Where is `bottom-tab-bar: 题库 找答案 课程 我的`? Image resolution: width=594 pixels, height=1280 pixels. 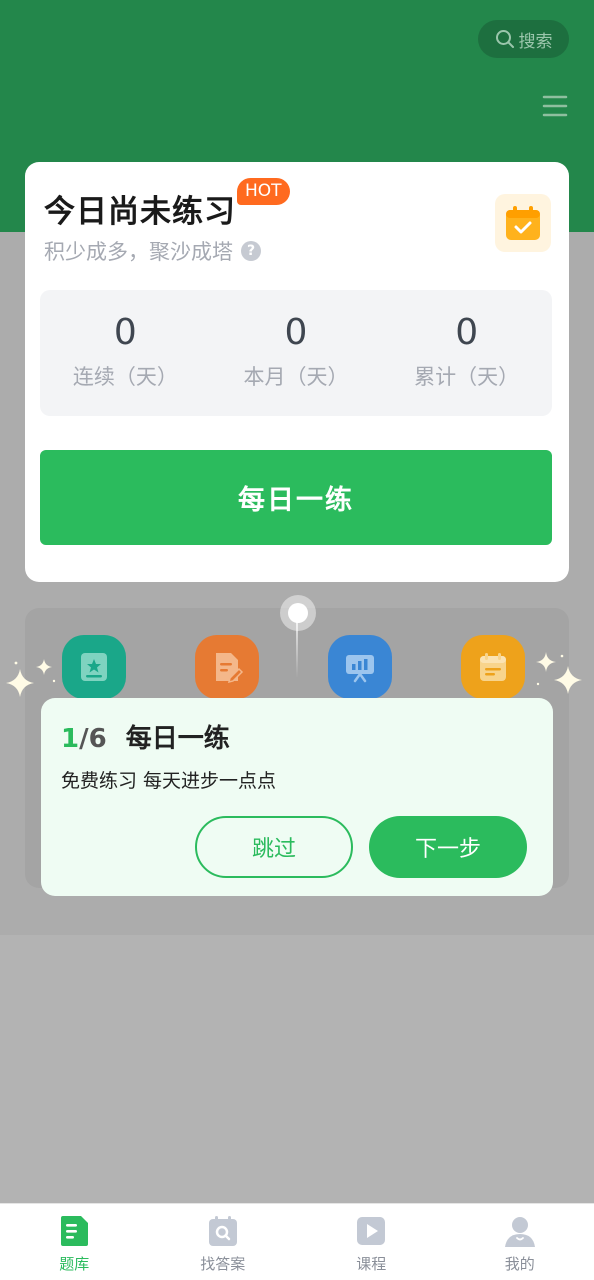 bottom-tab-bar: 题库 找答案 课程 我的 is located at coordinates (297, 1241).